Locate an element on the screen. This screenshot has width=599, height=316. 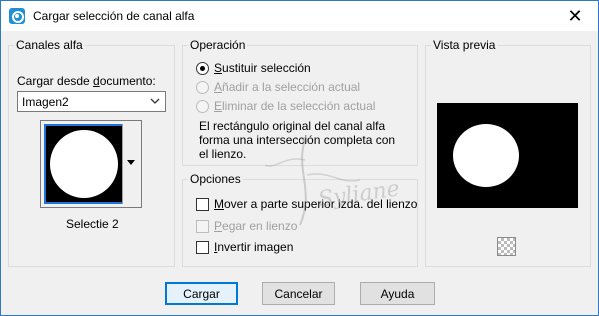
preview-canvas is located at coordinates (507, 155).